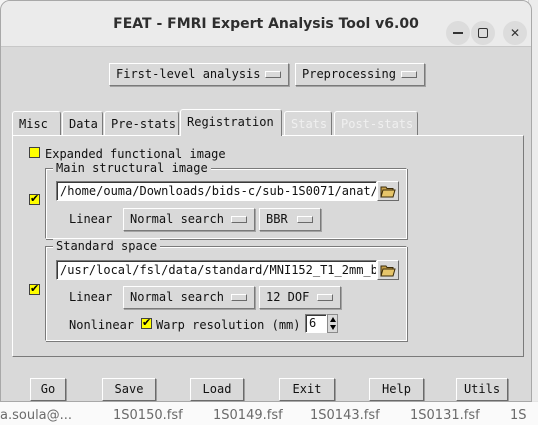 This screenshot has height=425, width=538. Describe the element at coordinates (248, 415) in the screenshot. I see `background-file-item: 1S0149.fsf` at that location.